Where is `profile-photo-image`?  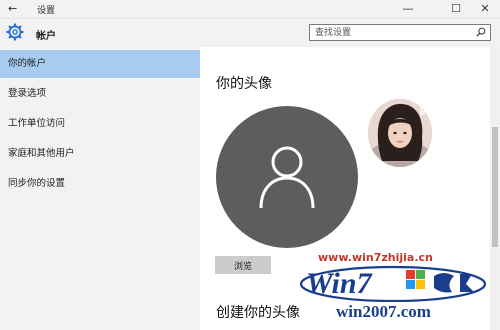 profile-photo-image is located at coordinates (400, 133).